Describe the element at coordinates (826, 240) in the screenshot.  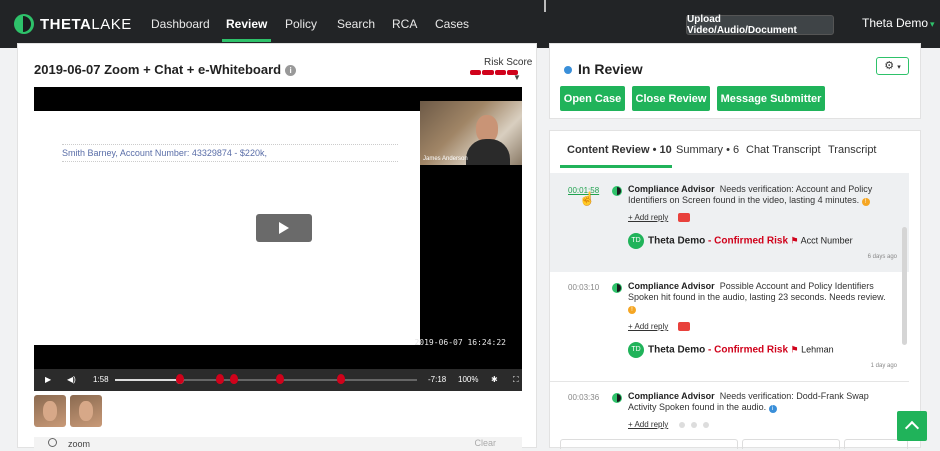
I see `flag-label: Acct Number` at that location.